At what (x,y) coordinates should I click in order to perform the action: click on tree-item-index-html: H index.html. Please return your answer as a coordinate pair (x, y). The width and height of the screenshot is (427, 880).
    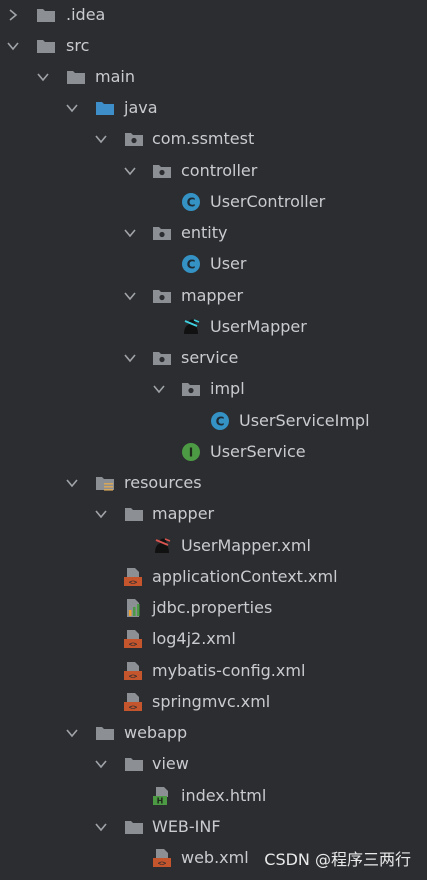
    Looking at the image, I should click on (213, 796).